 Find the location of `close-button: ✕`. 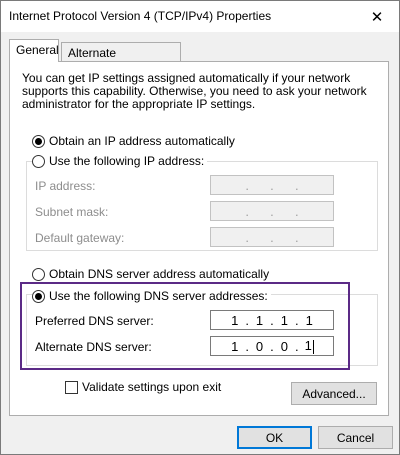

close-button: ✕ is located at coordinates (377, 16).